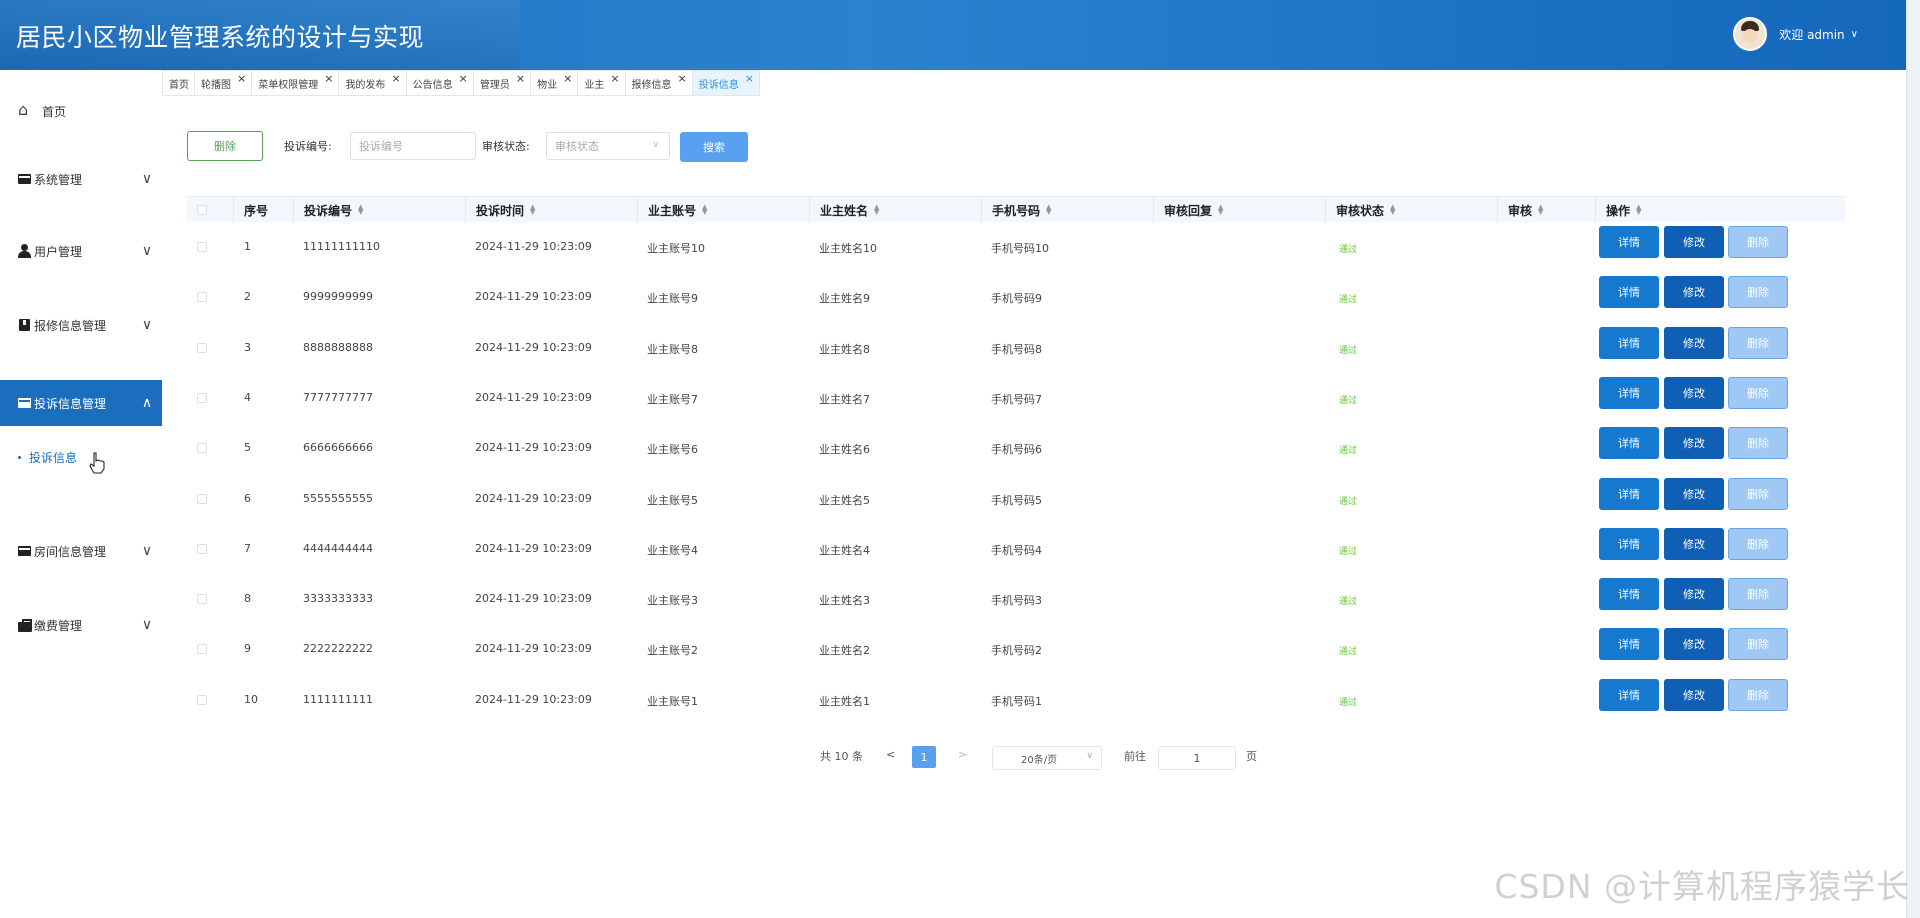  I want to click on column-header: 操作 ▲ ▼, so click(1720, 210).